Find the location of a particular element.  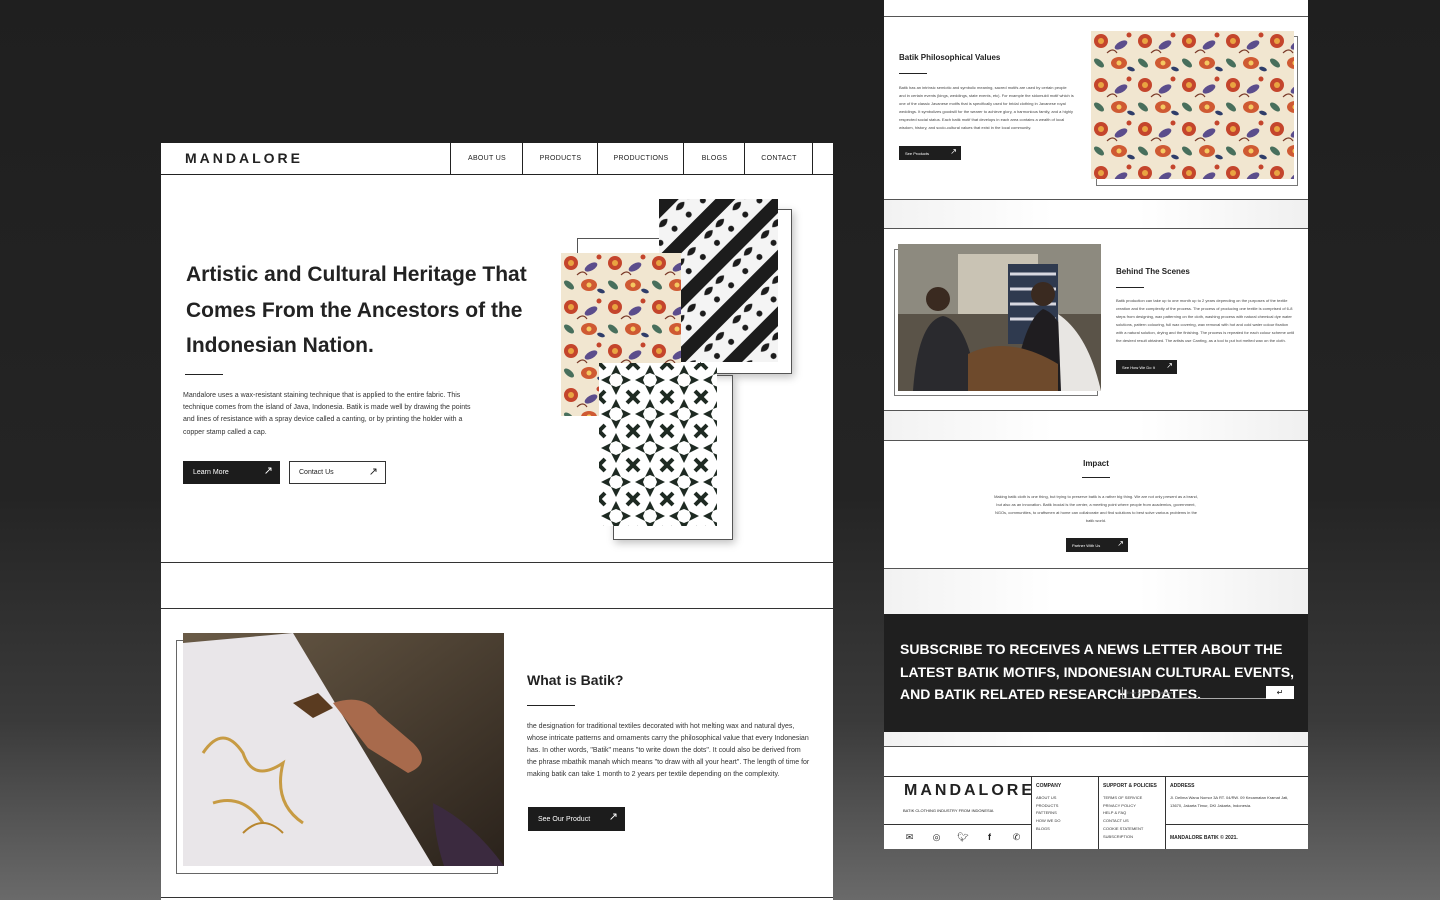

geometric-batik-tile is located at coordinates (658, 444).